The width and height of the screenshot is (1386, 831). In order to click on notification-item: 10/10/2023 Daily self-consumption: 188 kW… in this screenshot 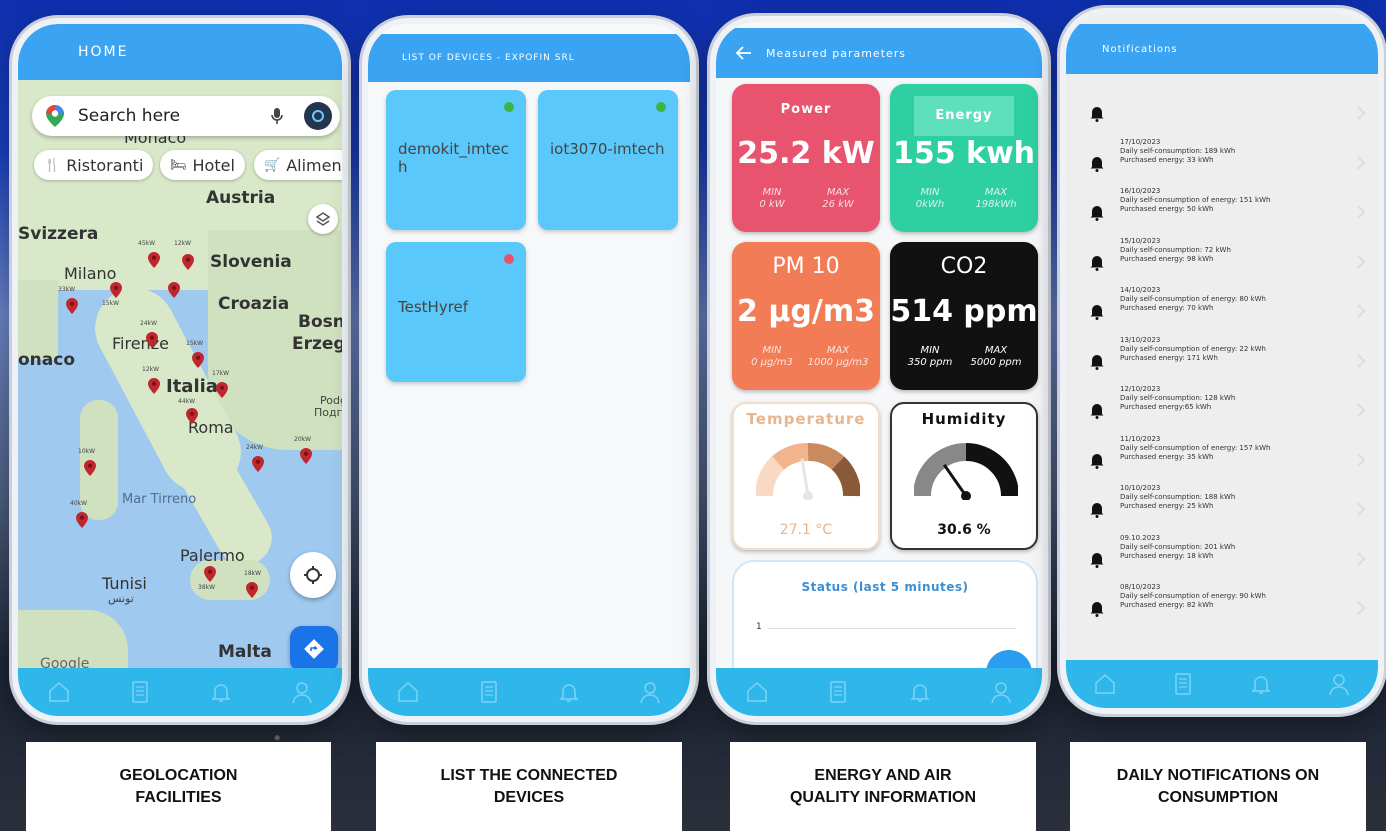, I will do `click(1177, 497)`.